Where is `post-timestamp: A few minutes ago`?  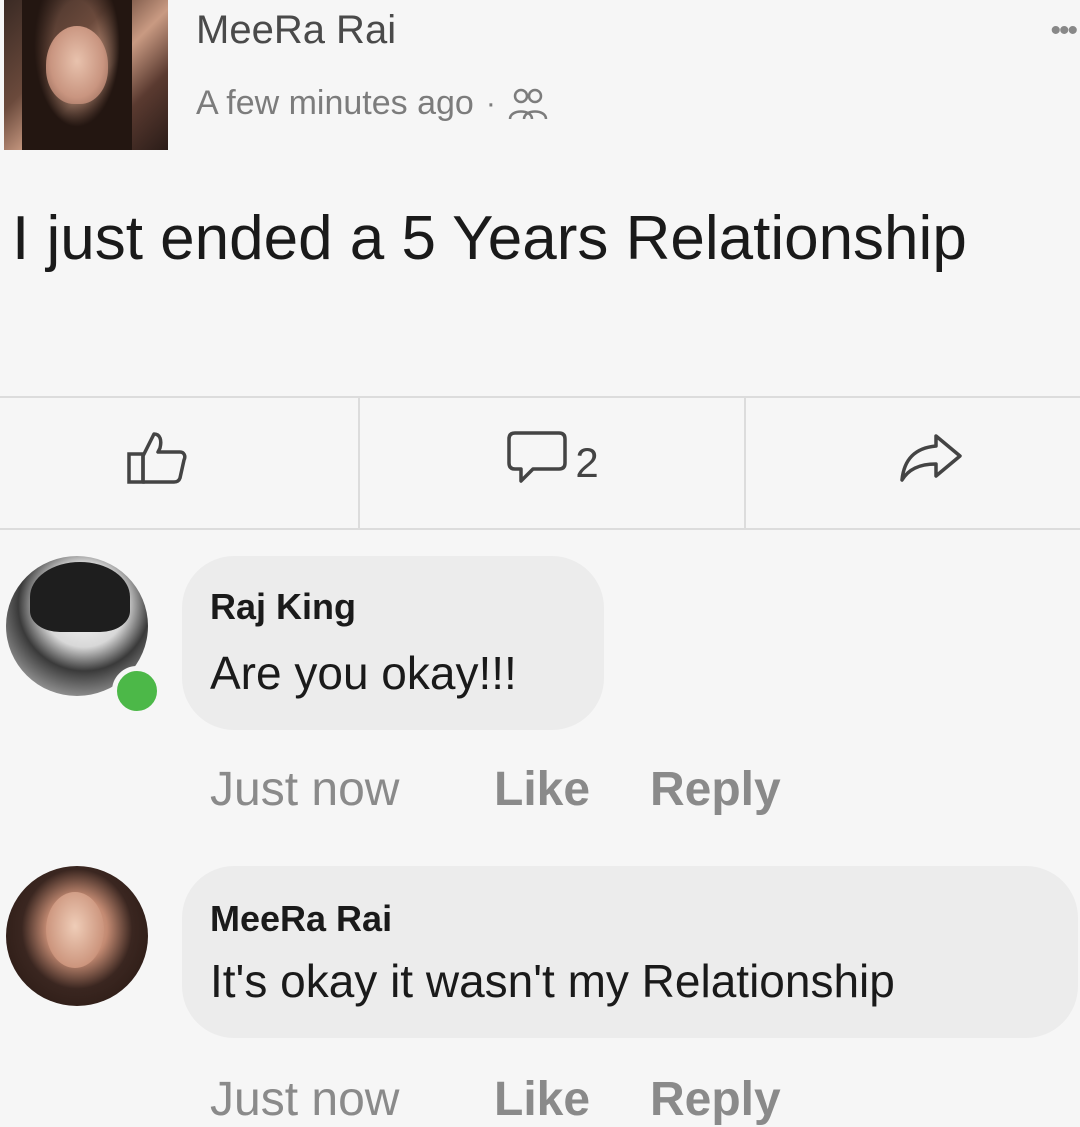
post-timestamp: A few minutes ago is located at coordinates (335, 103).